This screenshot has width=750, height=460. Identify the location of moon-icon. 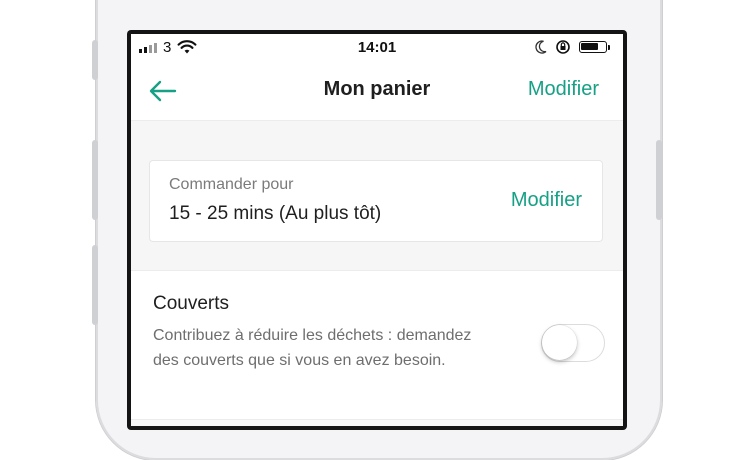
(541, 47).